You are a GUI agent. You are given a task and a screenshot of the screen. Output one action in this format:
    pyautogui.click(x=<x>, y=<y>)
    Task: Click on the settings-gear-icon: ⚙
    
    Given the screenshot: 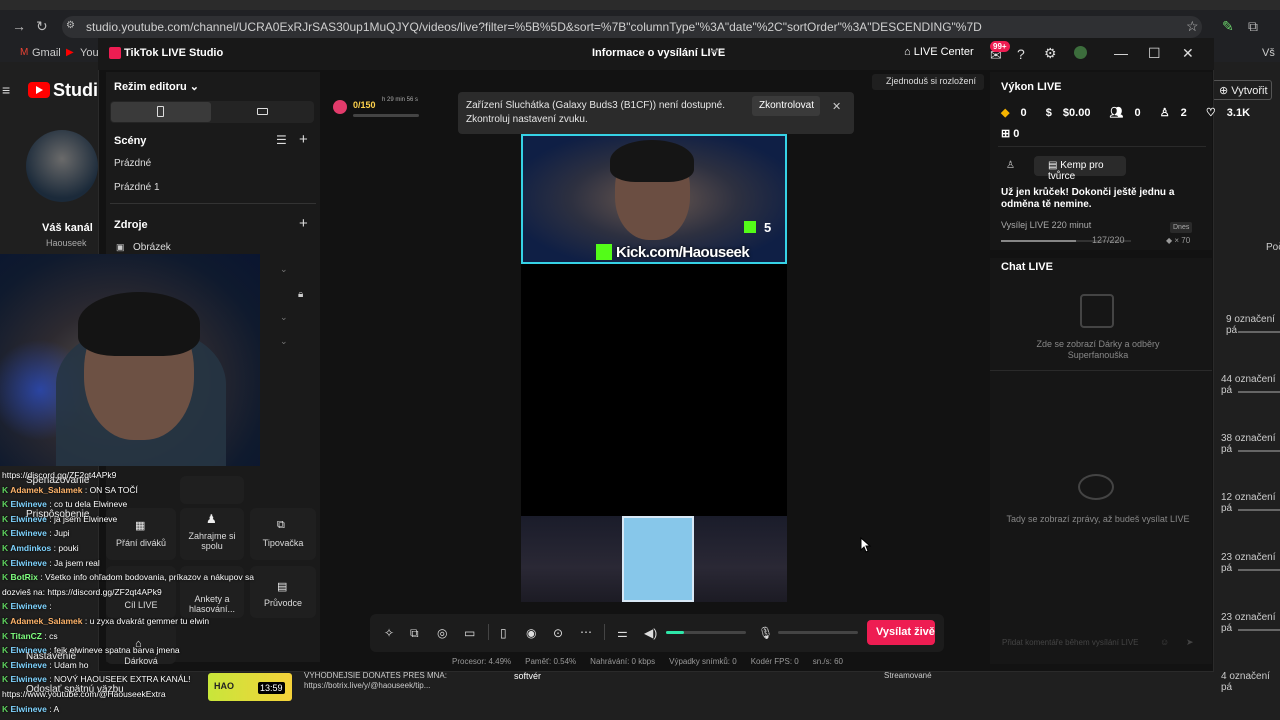 What is the action you would take?
    pyautogui.click(x=1050, y=53)
    